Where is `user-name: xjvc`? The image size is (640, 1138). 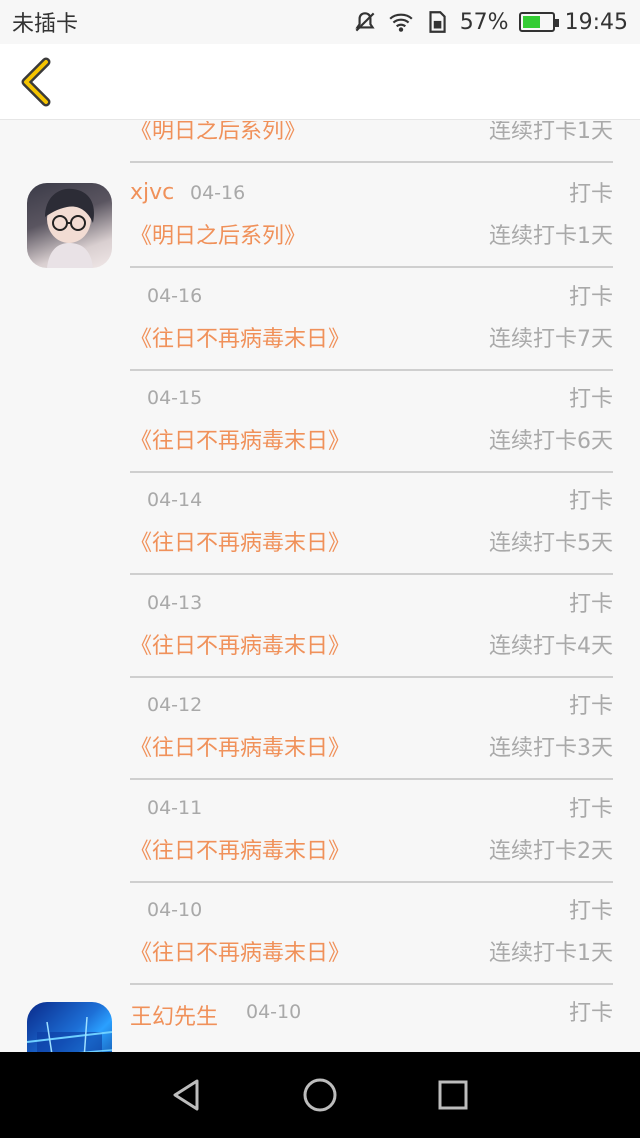 user-name: xjvc is located at coordinates (152, 192).